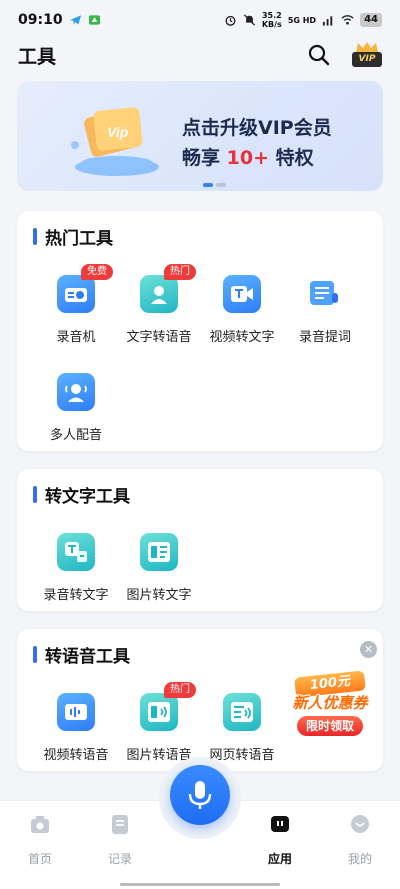 The image size is (400, 889). I want to click on tab-records: 记录, so click(120, 839).